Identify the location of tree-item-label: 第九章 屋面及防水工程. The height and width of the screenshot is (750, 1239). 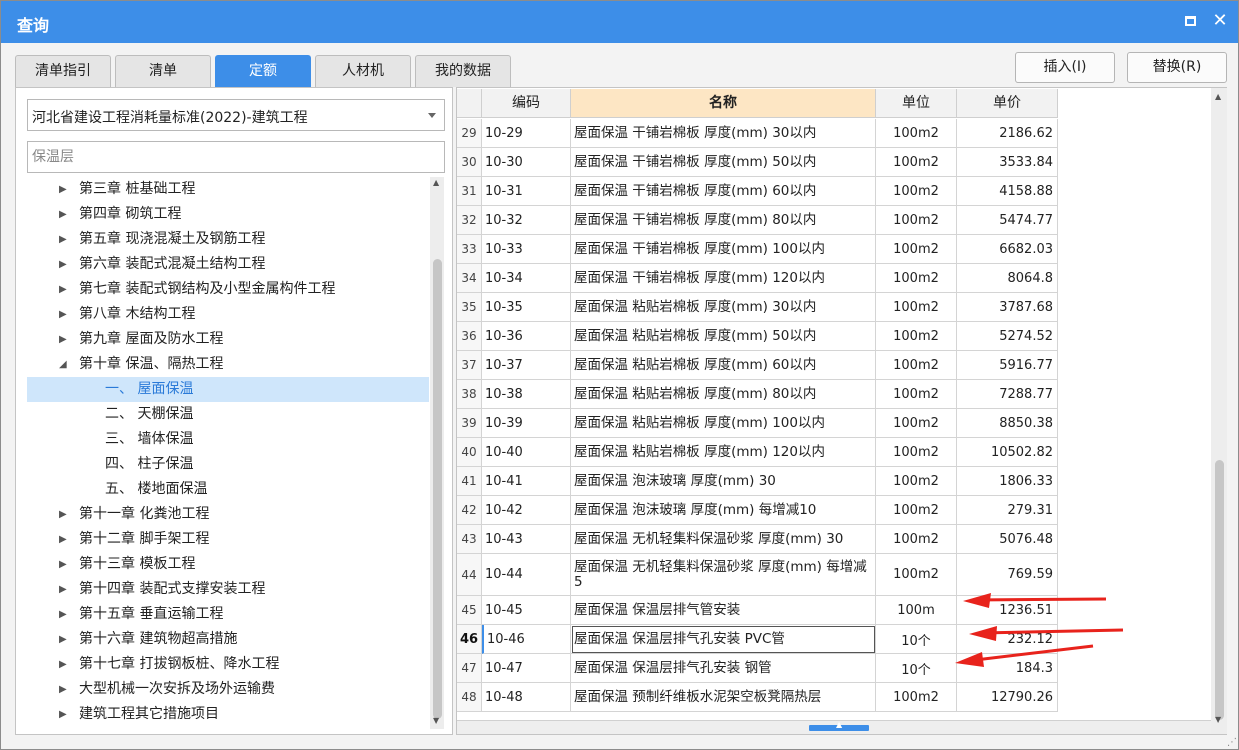
(151, 339).